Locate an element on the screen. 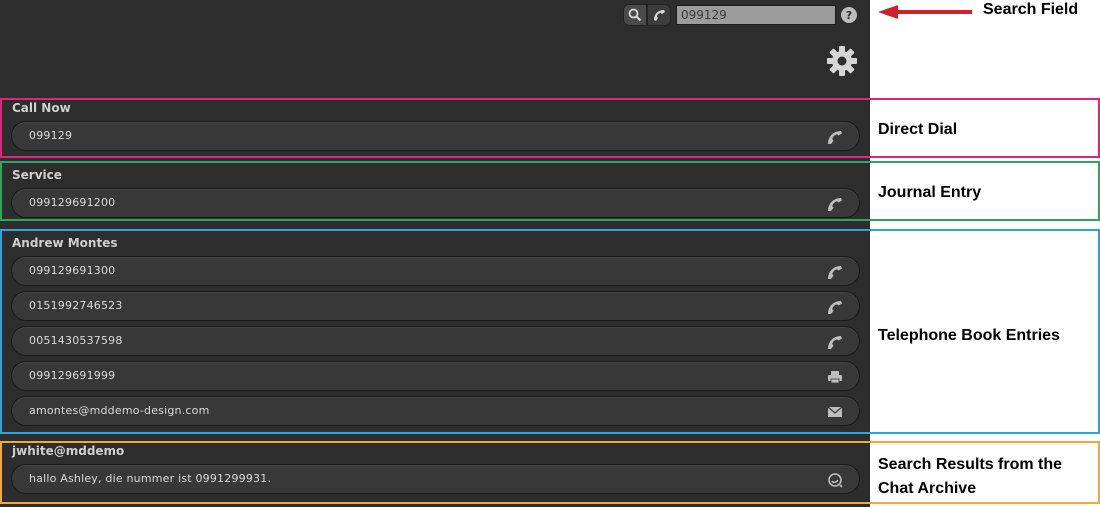  settings-gear-icon is located at coordinates (842, 61).